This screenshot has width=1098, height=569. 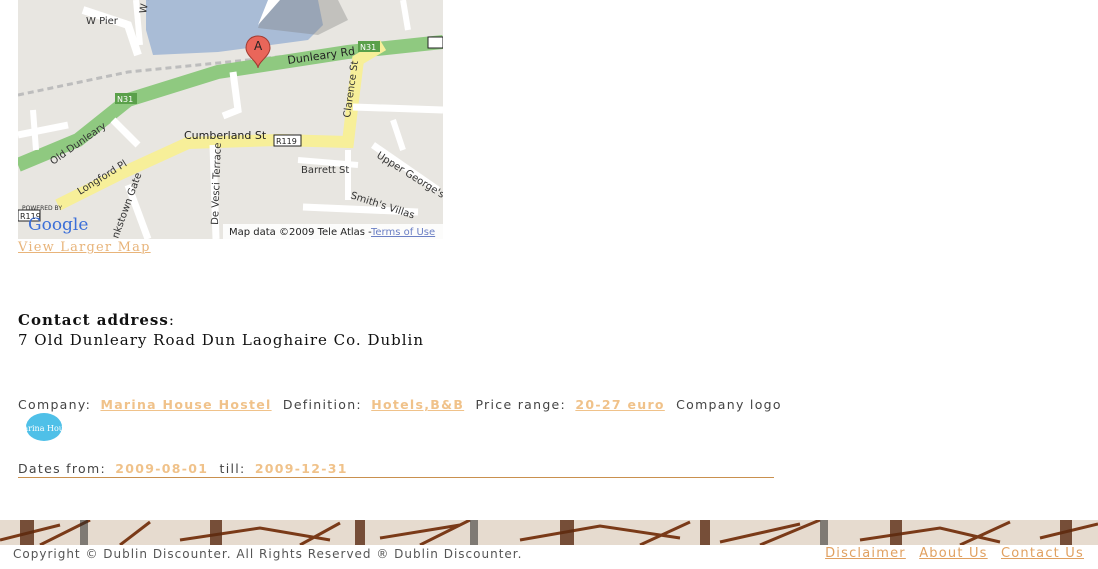 What do you see at coordinates (84, 247) in the screenshot?
I see `view-larger-map-link: View Larger Map` at bounding box center [84, 247].